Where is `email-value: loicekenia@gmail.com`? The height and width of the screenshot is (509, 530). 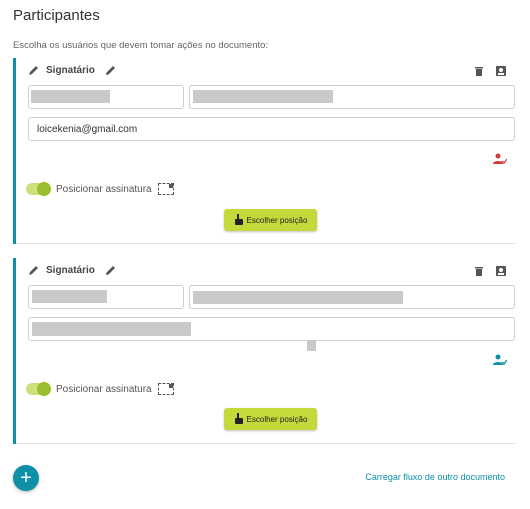
email-value: loicekenia@gmail.com is located at coordinates (87, 129).